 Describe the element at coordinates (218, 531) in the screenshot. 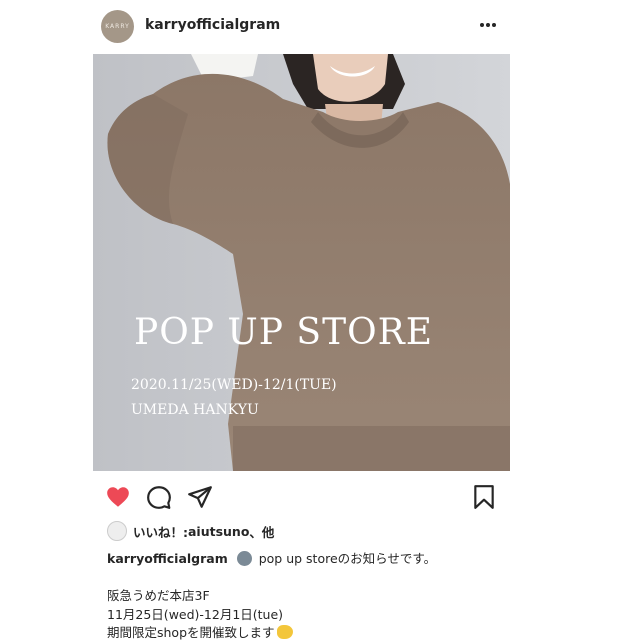

I see `liker-username: aiutsuno` at that location.